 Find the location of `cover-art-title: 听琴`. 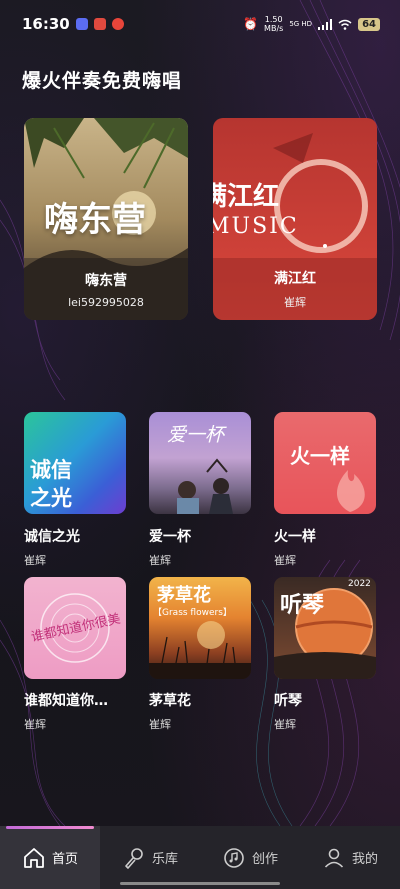

cover-art-title: 听琴 is located at coordinates (302, 605).